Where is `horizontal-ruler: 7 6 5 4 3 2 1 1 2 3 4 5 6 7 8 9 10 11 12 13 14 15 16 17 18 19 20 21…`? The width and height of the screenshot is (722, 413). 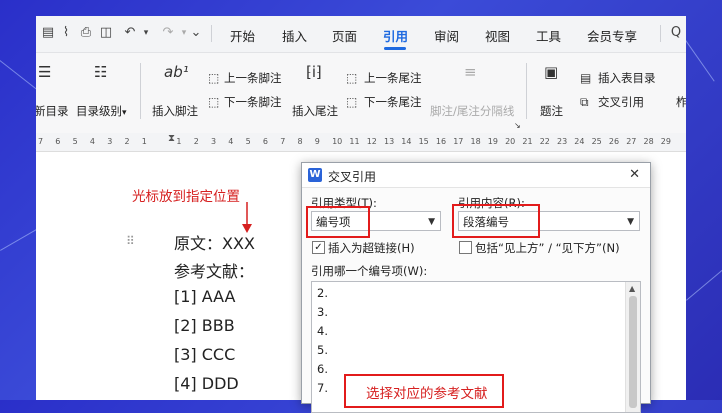
horizontal-ruler: 7 6 5 4 3 2 1 1 2 3 4 5 6 7 8 9 10 11 12 13 14 15 16 17 18 19 20 21… is located at coordinates (361, 142).